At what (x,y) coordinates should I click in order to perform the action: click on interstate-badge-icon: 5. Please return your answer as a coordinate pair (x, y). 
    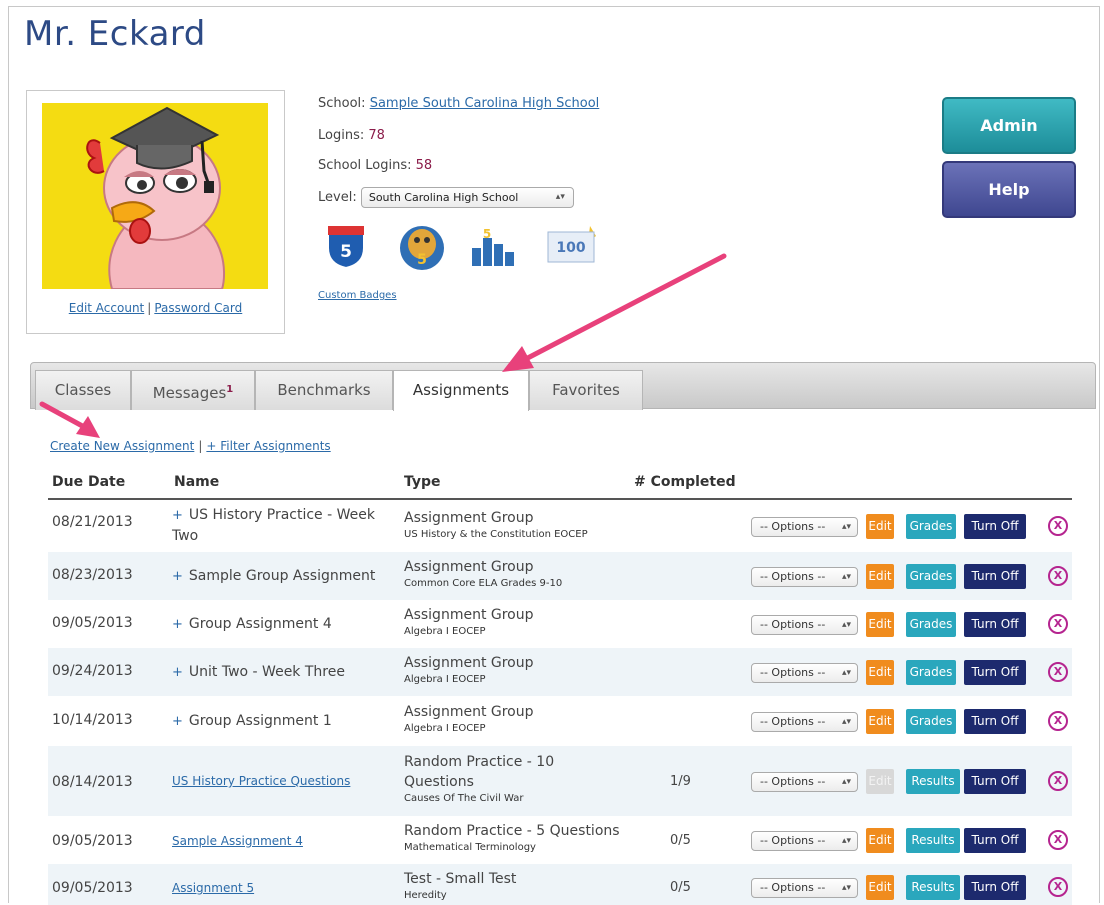
    Looking at the image, I should click on (346, 248).